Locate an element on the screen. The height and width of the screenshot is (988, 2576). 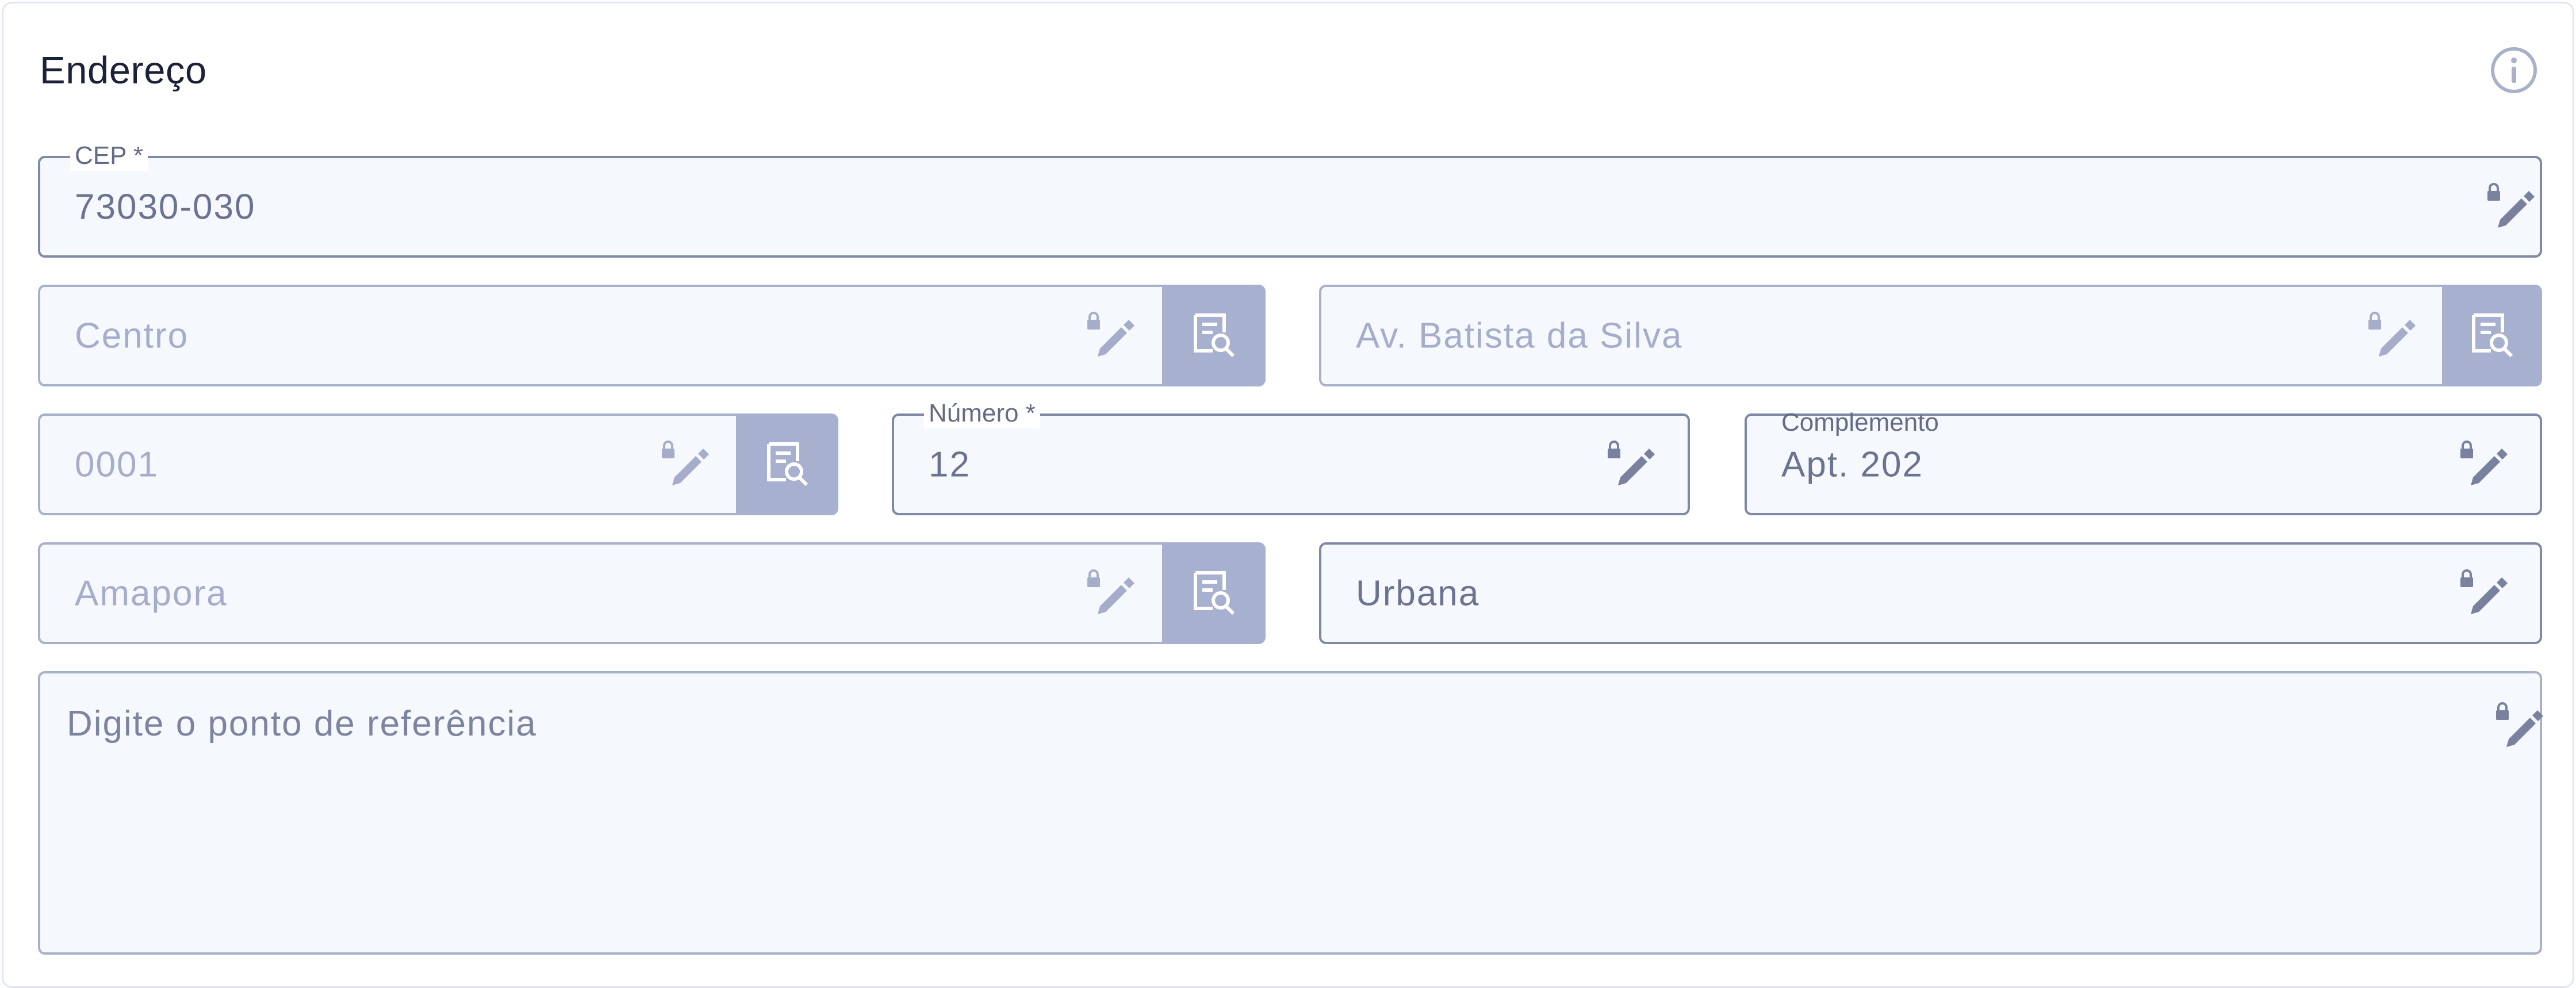
bairro-field: Centro is located at coordinates (601, 335).